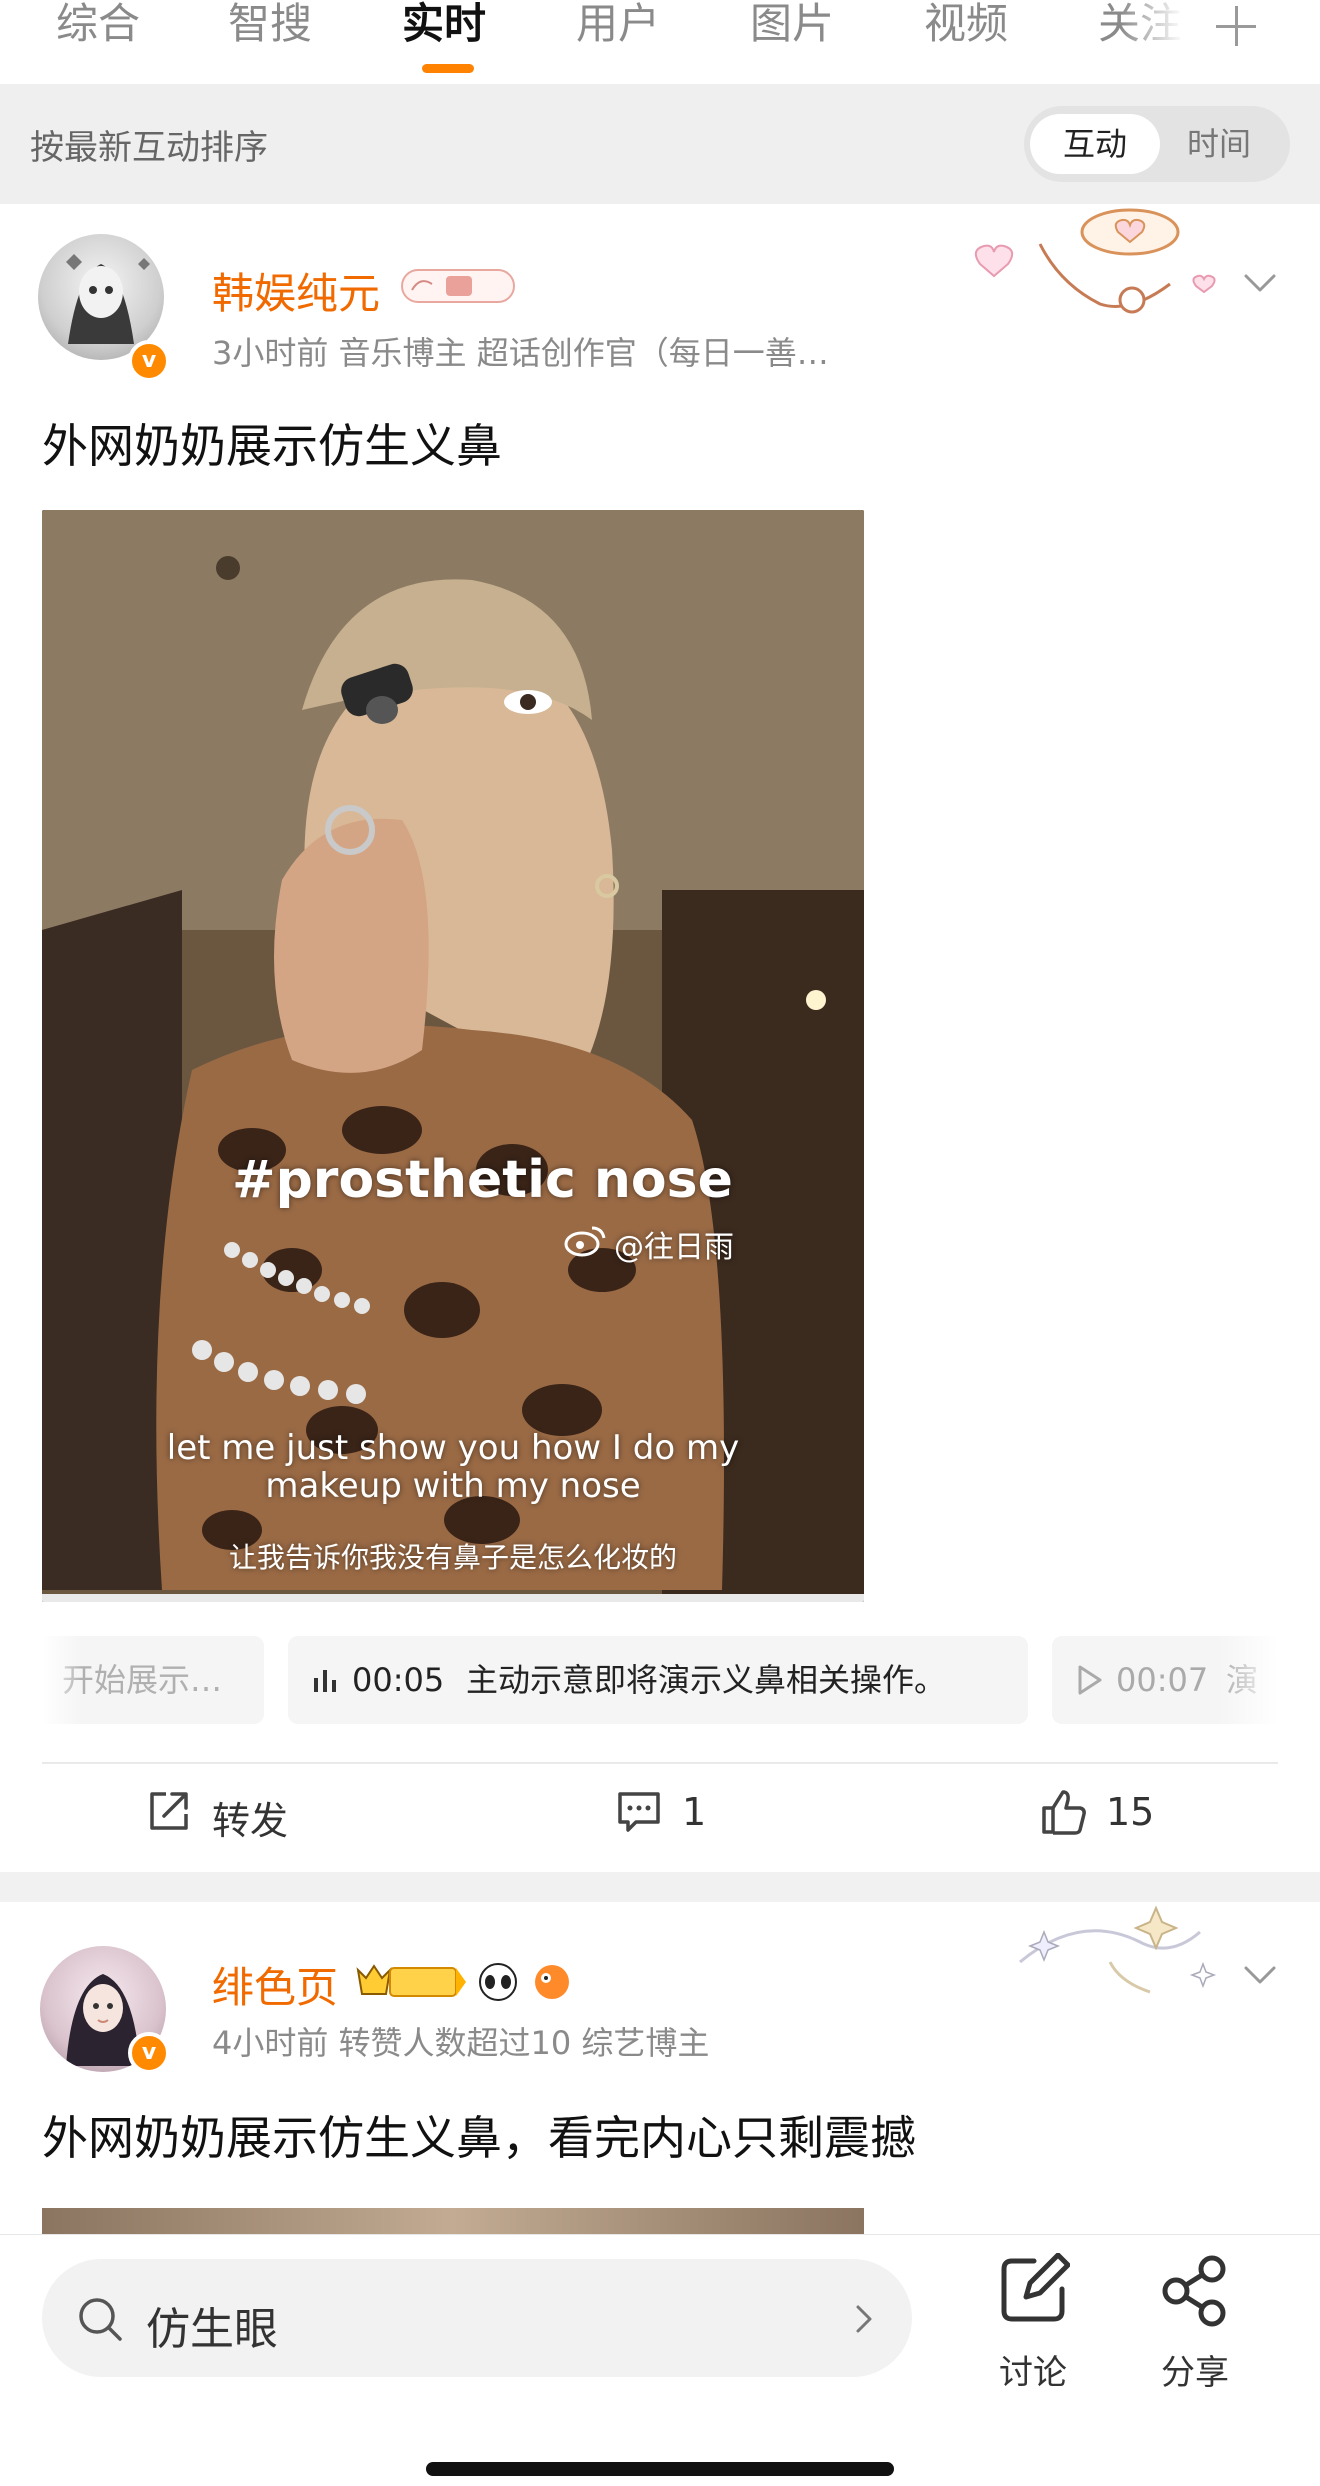  Describe the element at coordinates (1095, 261) in the screenshot. I see `decoration-hearts-icon` at that location.